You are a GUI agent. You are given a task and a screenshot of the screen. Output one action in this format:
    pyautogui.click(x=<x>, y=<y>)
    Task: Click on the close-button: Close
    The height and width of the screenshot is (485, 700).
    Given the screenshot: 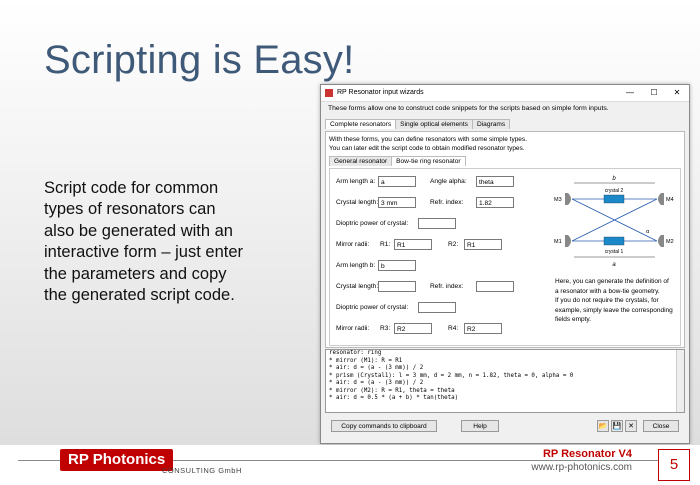 What is the action you would take?
    pyautogui.click(x=661, y=426)
    